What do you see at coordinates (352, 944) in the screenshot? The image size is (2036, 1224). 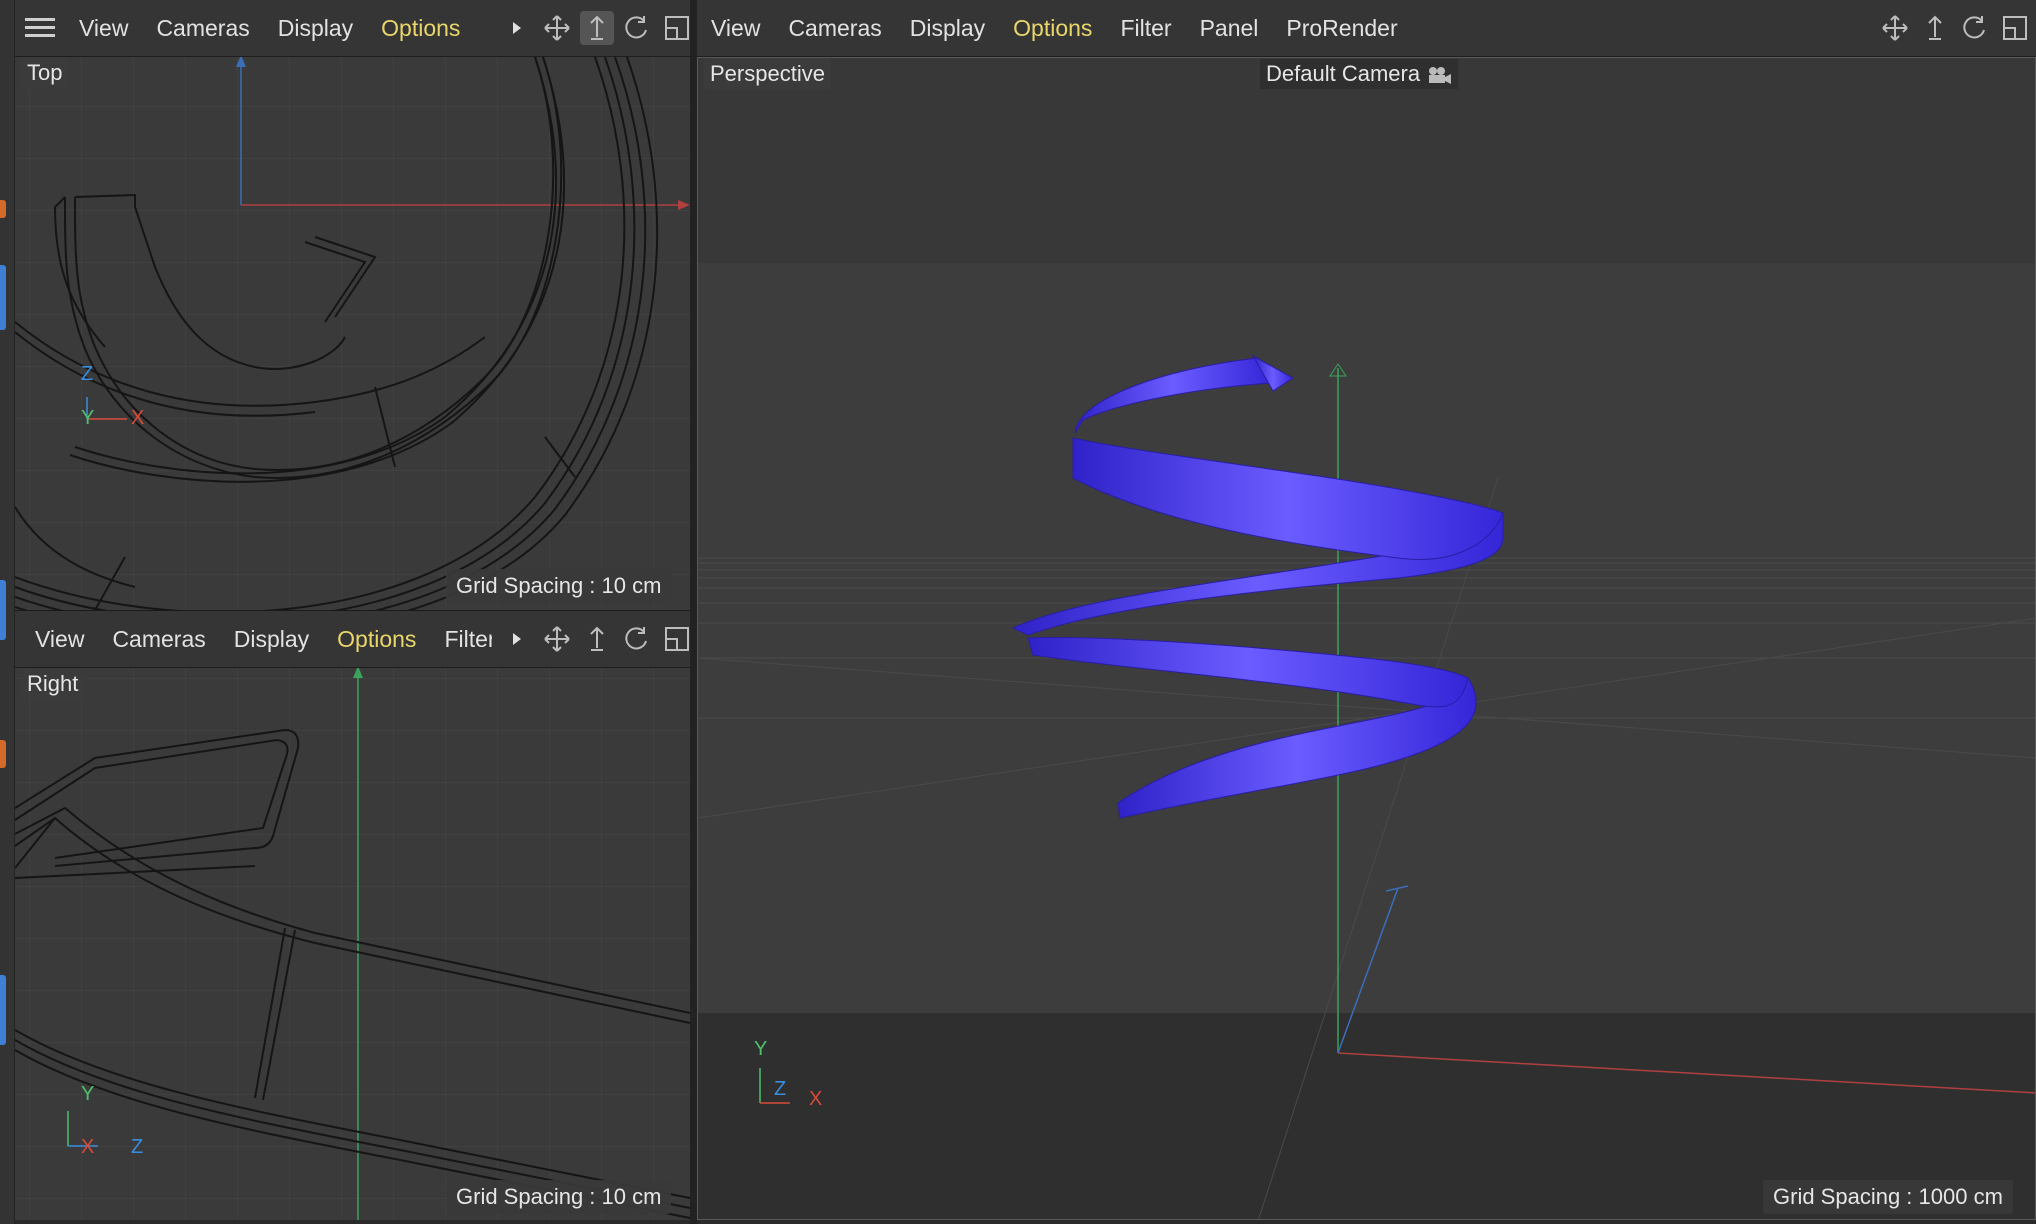 I see `right-viewport: Right Y X Z Grid Spacing : 10 cm` at bounding box center [352, 944].